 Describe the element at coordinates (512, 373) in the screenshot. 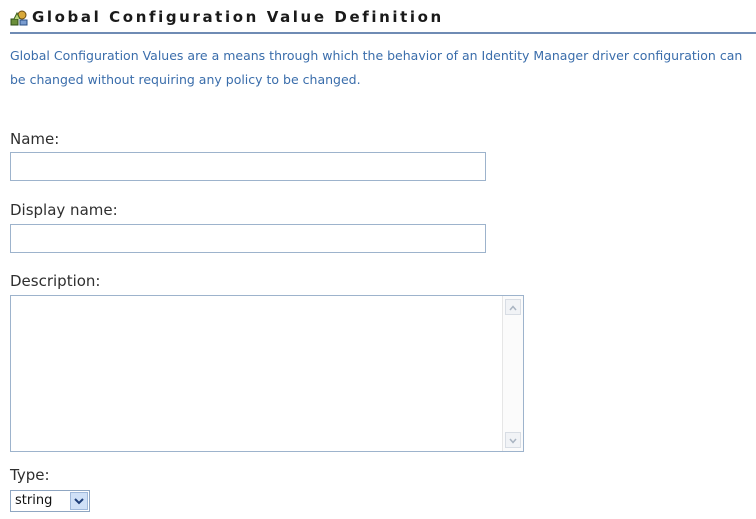

I see `description-scrollbar` at that location.